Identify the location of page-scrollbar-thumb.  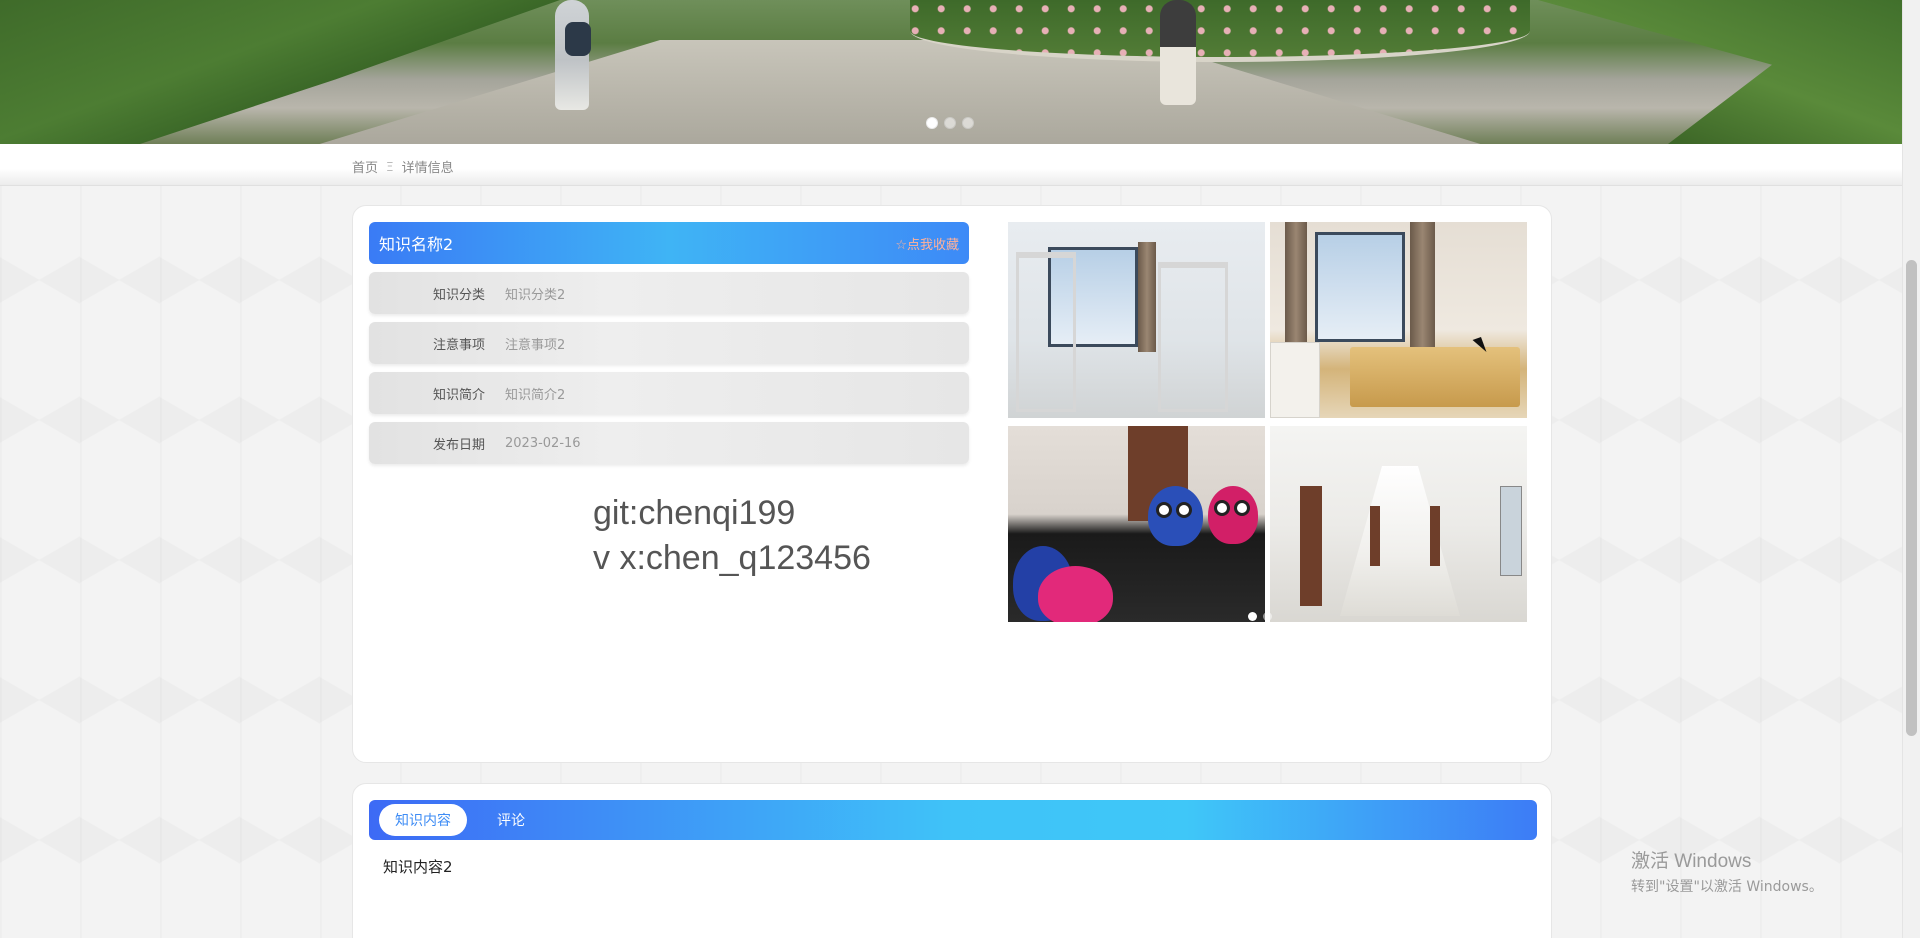
(1911, 498).